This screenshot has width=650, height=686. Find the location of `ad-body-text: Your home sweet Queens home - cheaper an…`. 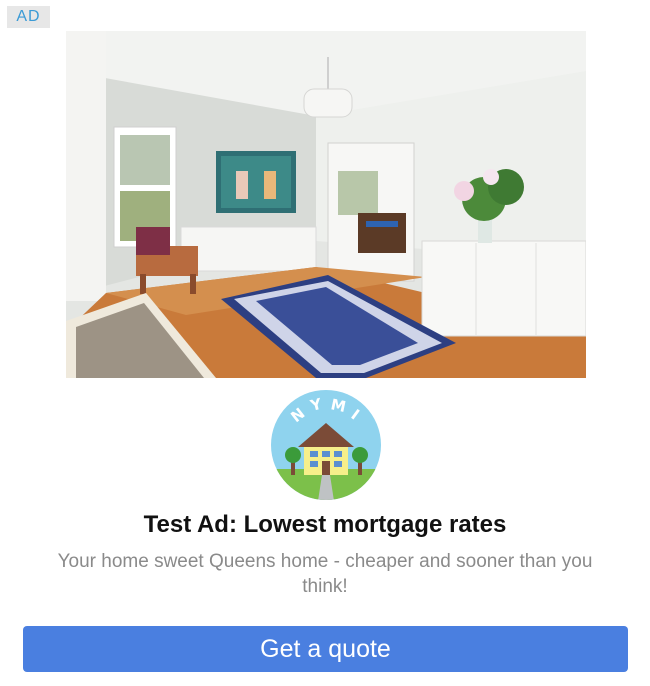

ad-body-text: Your home sweet Queens home - cheaper an… is located at coordinates (325, 574).